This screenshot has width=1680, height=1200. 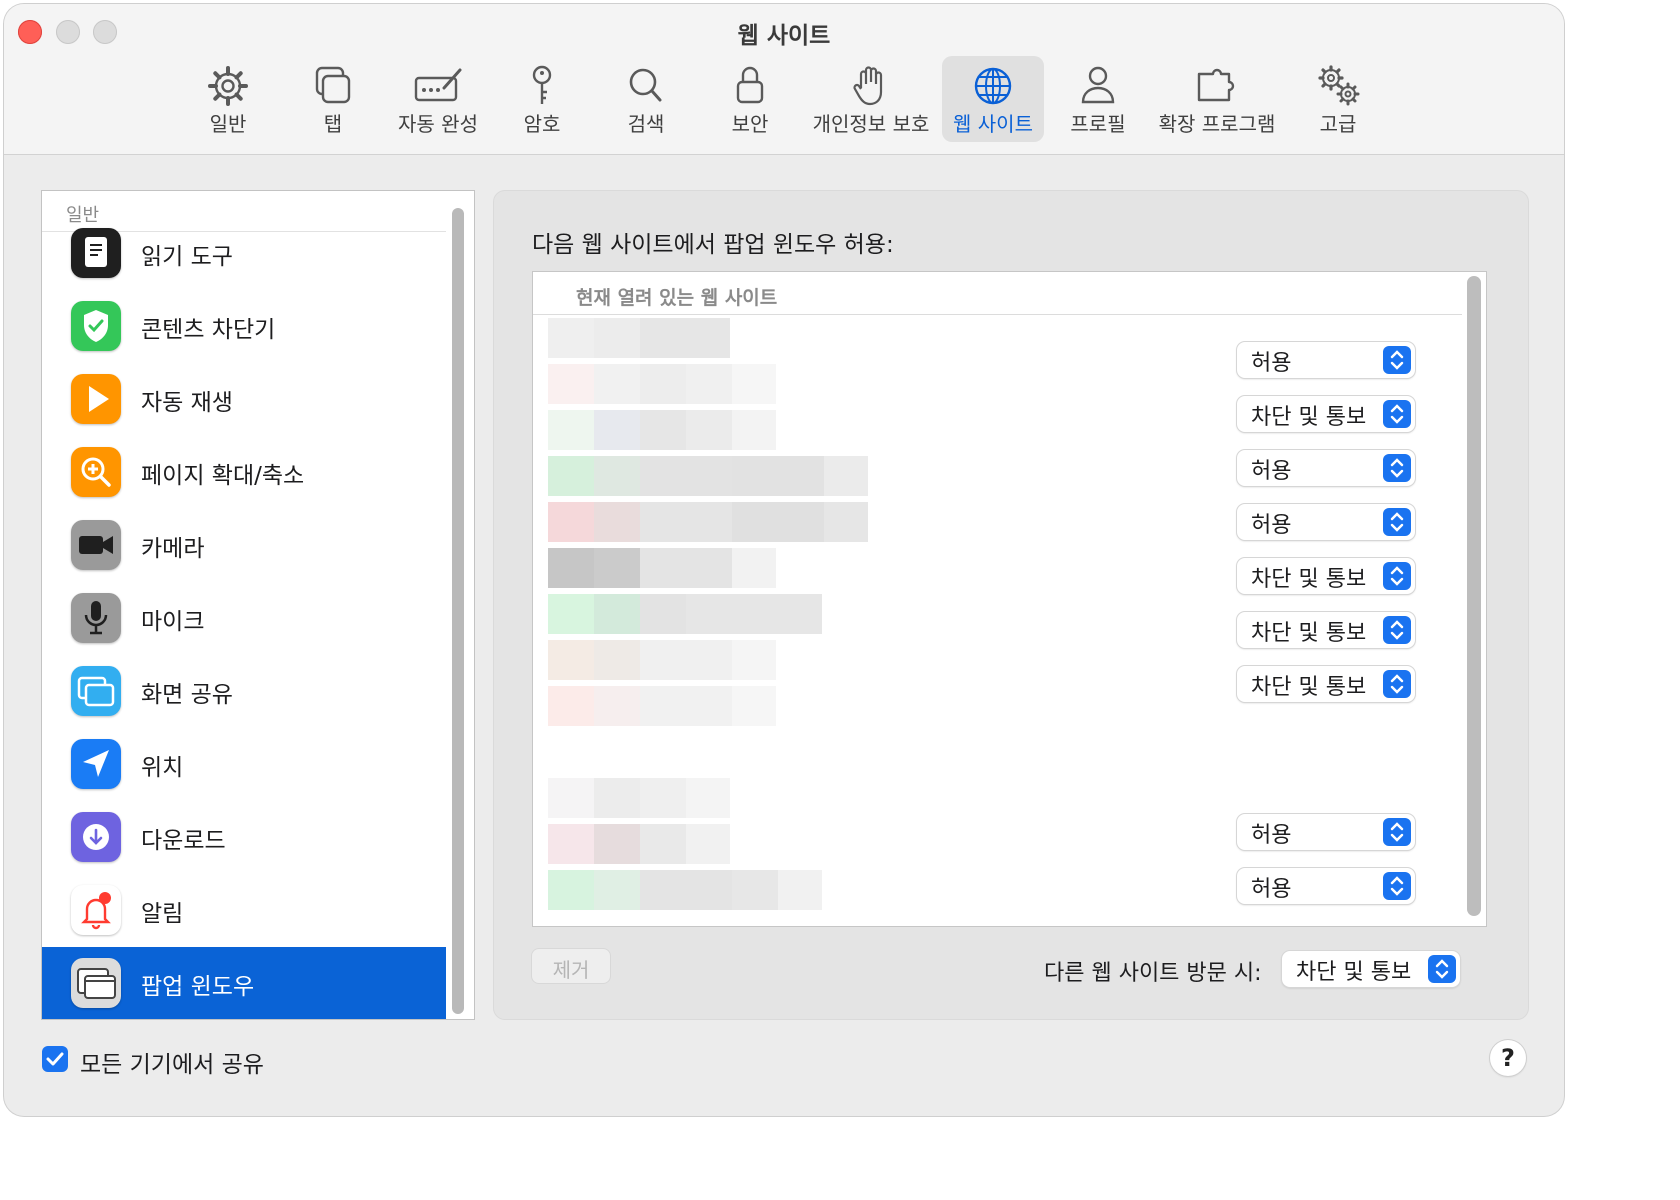 I want to click on other-websites-label: 다른 웹 사이트 방문 시:, so click(x=1153, y=973).